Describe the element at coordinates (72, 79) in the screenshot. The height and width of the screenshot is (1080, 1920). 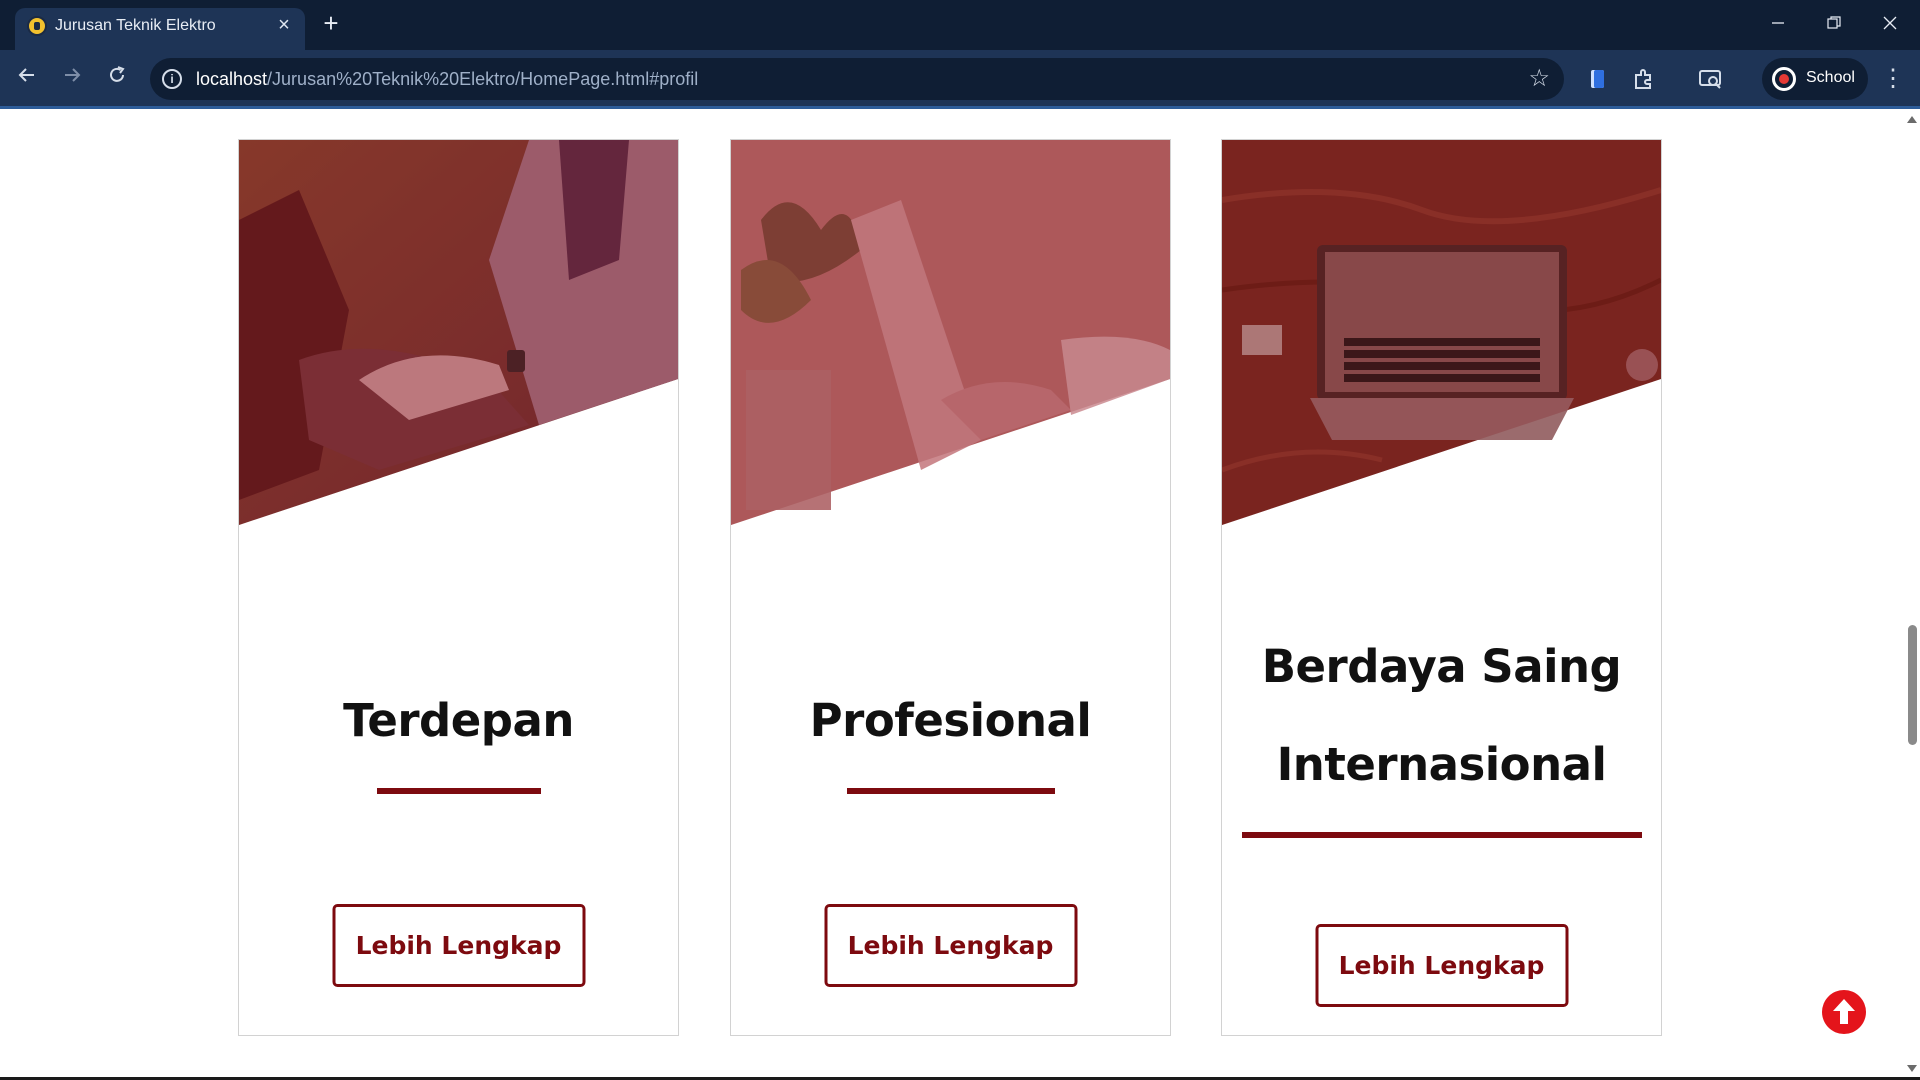
I see `forward-icon` at that location.